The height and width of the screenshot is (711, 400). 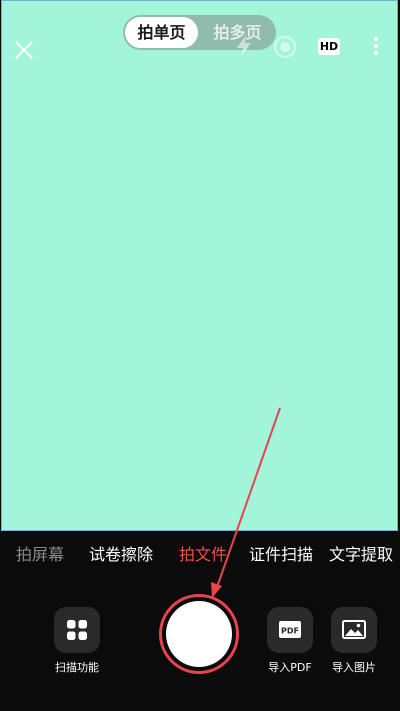 I want to click on close-icon, so click(x=24, y=50).